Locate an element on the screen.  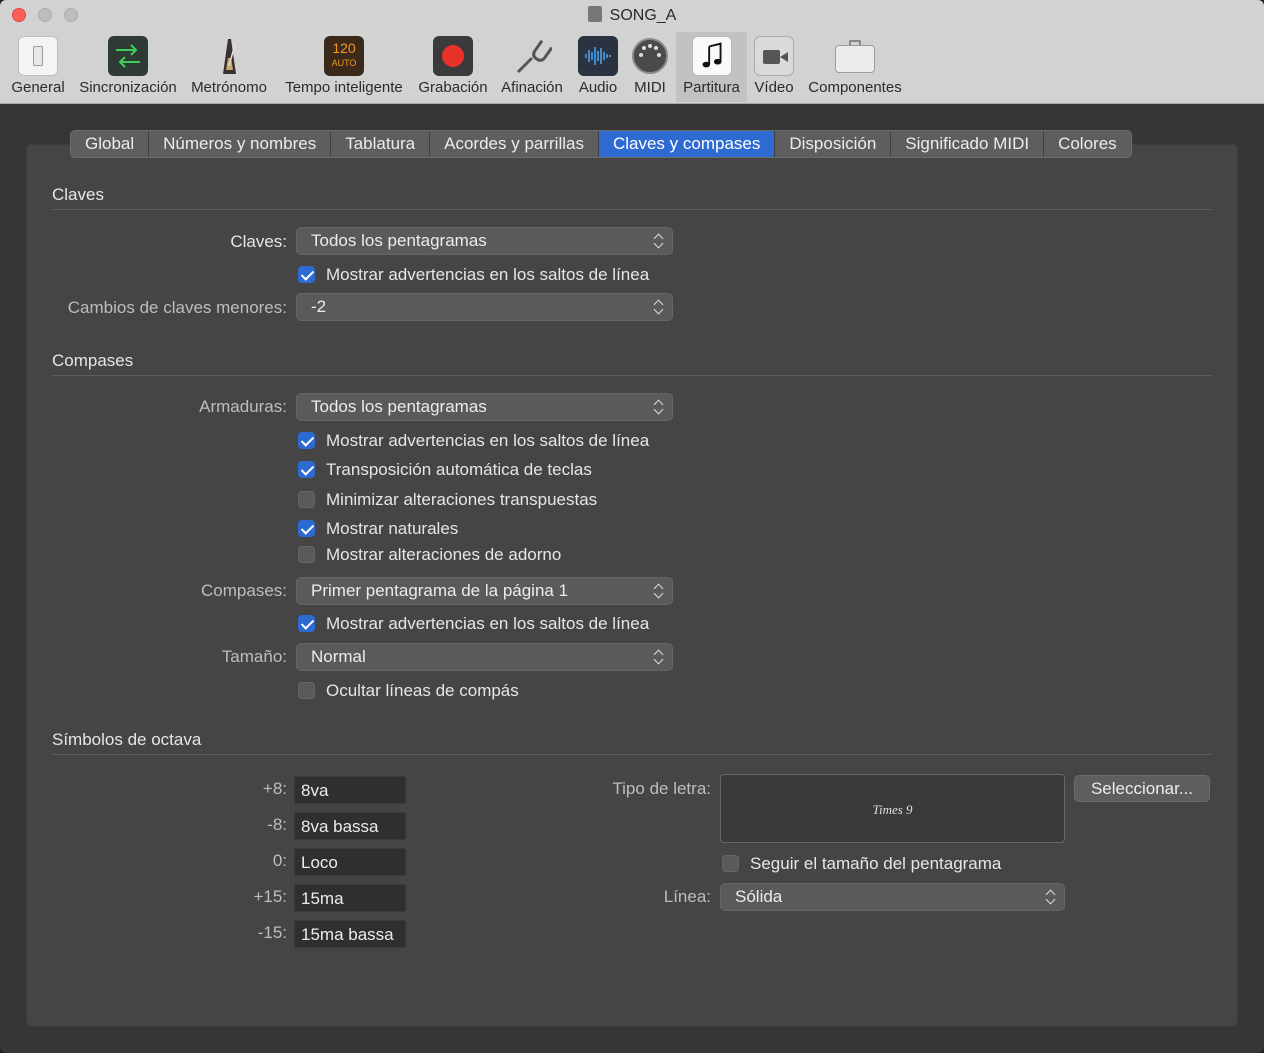
toolbar-recording: Grabación is located at coordinates (453, 67).